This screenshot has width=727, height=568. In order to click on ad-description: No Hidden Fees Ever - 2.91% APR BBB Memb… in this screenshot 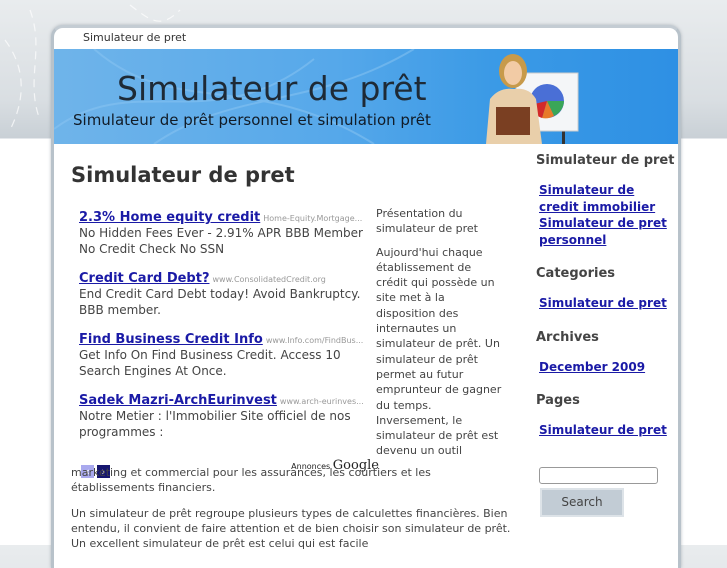, I will do `click(221, 241)`.